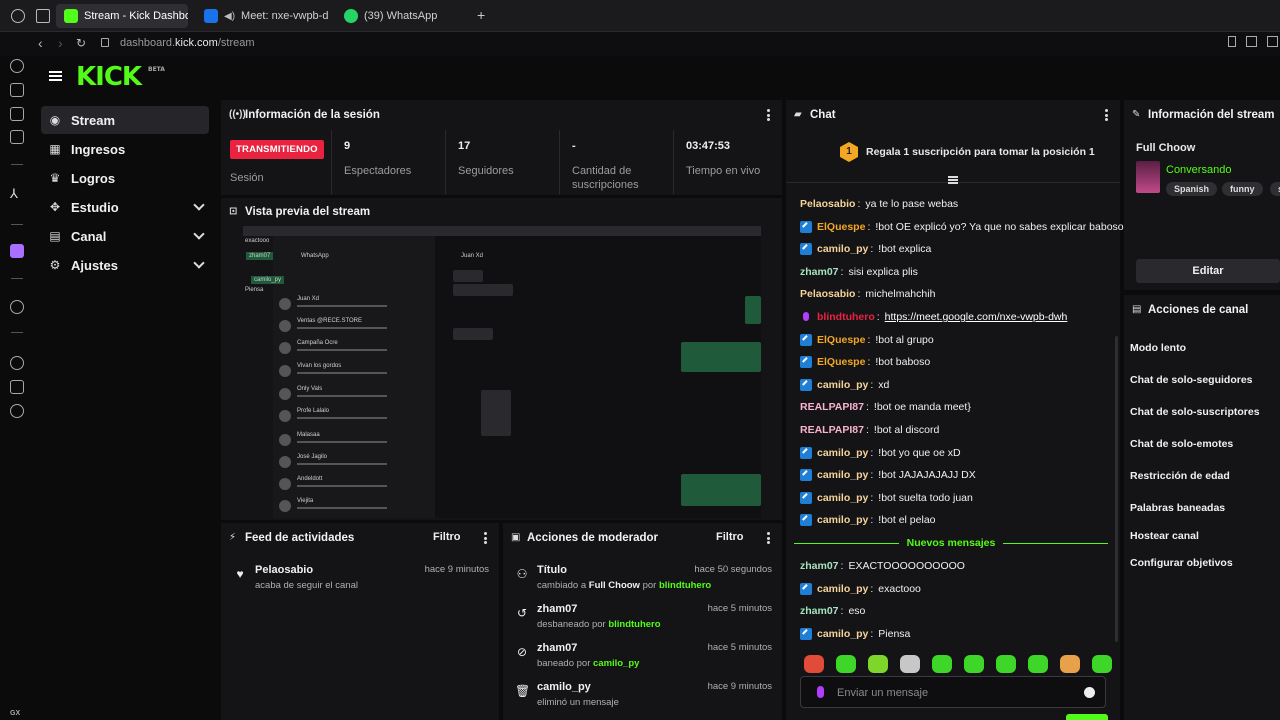  Describe the element at coordinates (1164, 536) in the screenshot. I see `action-host-channel: Hostear canal` at that location.